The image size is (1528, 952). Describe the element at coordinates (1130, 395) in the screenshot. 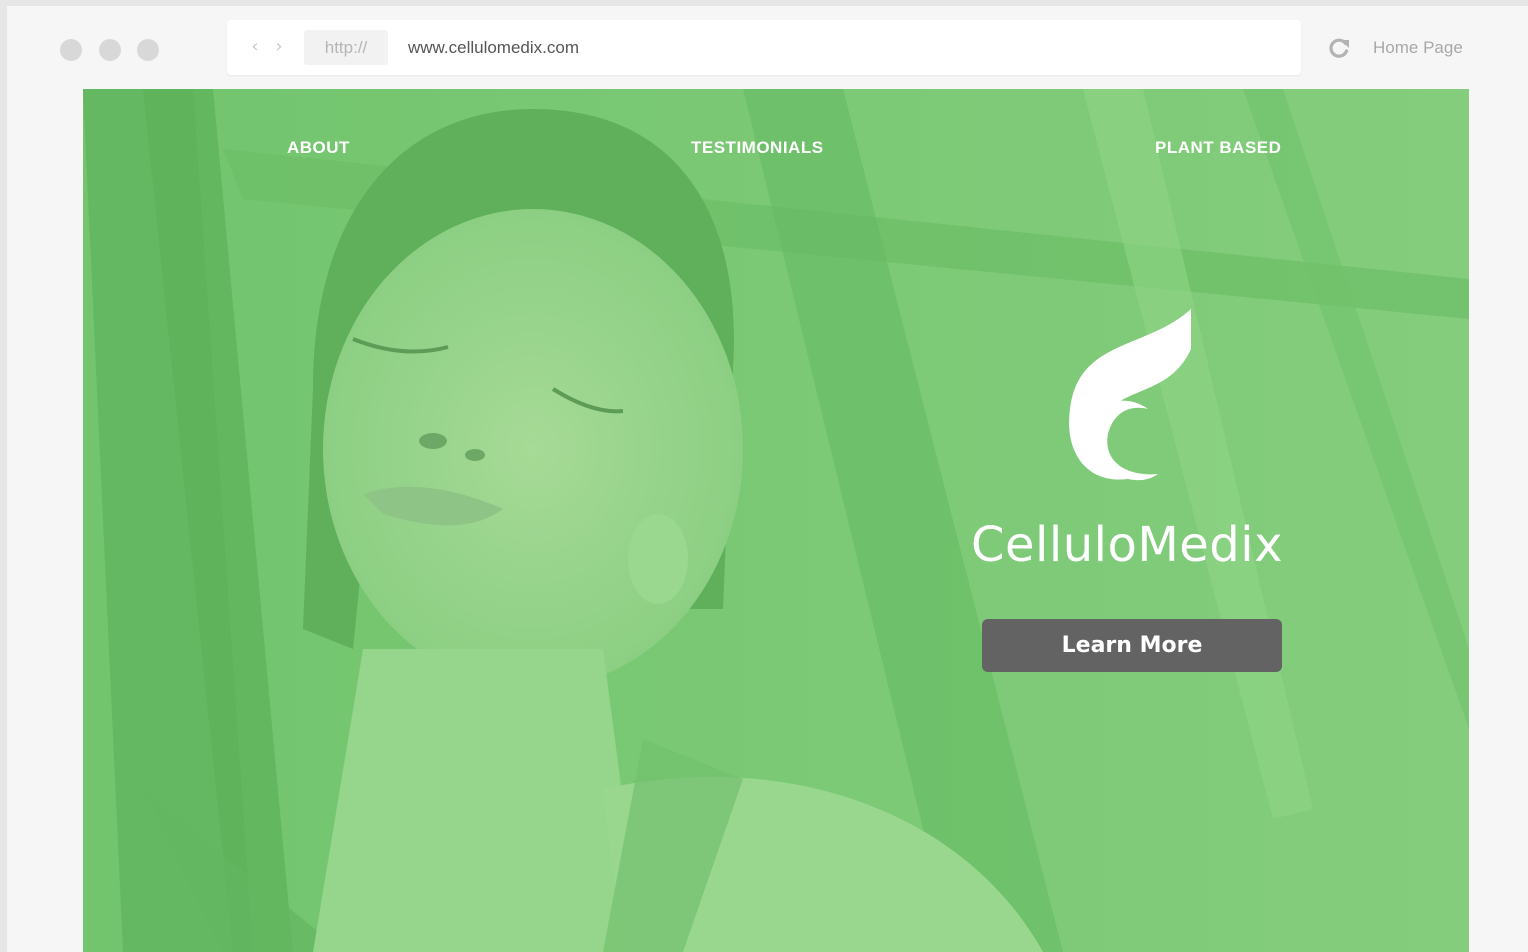

I see `leaf-logo-icon` at that location.